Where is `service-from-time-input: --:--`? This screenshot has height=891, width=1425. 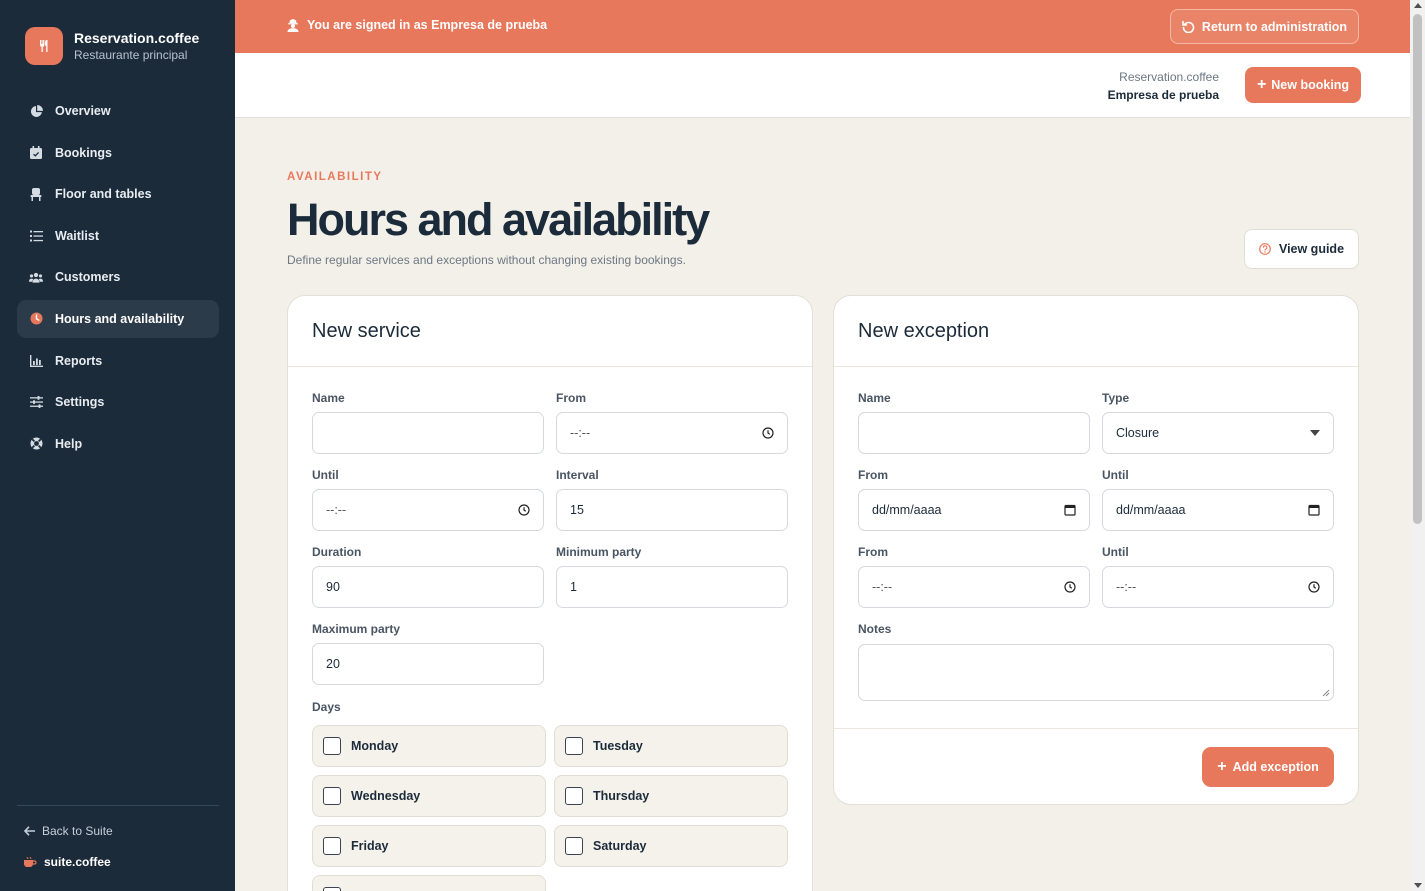 service-from-time-input: --:-- is located at coordinates (672, 433).